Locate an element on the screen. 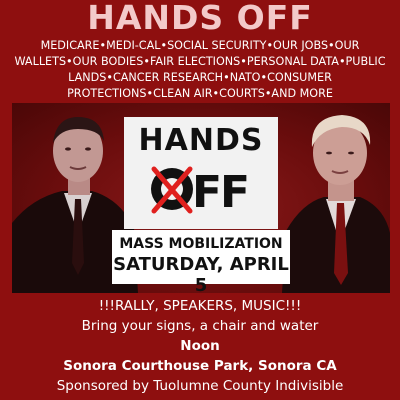  event-date: SATURDAY, APRIL 5 is located at coordinates (201, 275).